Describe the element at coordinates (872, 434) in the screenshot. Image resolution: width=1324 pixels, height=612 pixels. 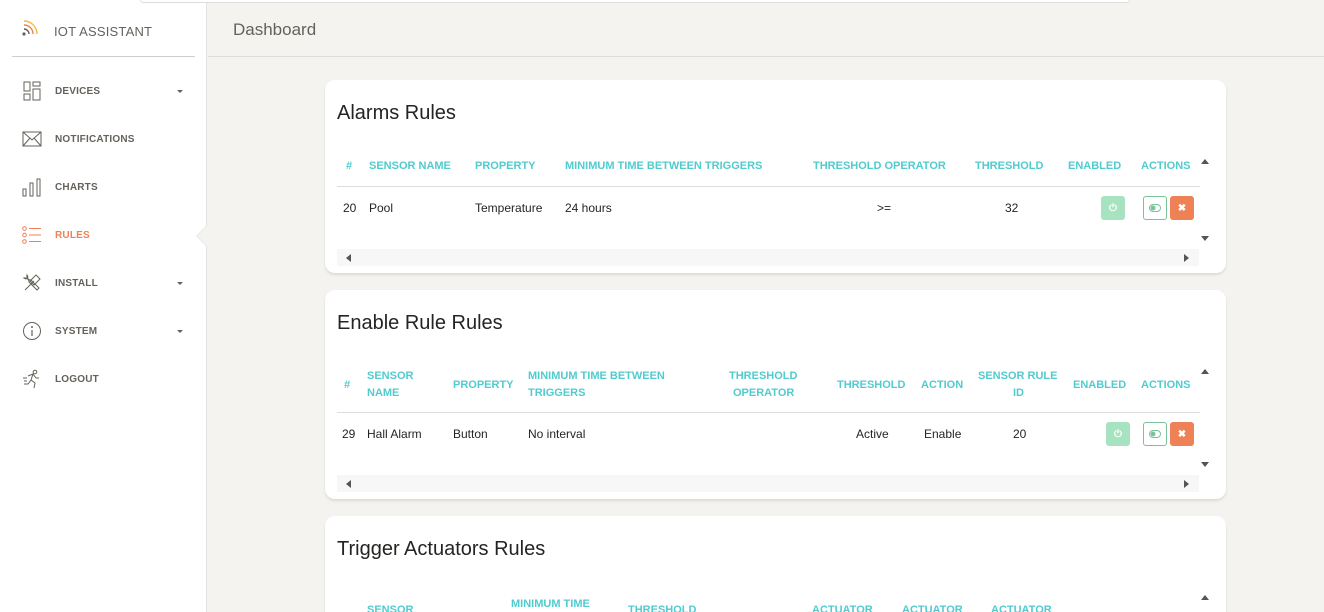
I see `row-threshold: Active` at that location.